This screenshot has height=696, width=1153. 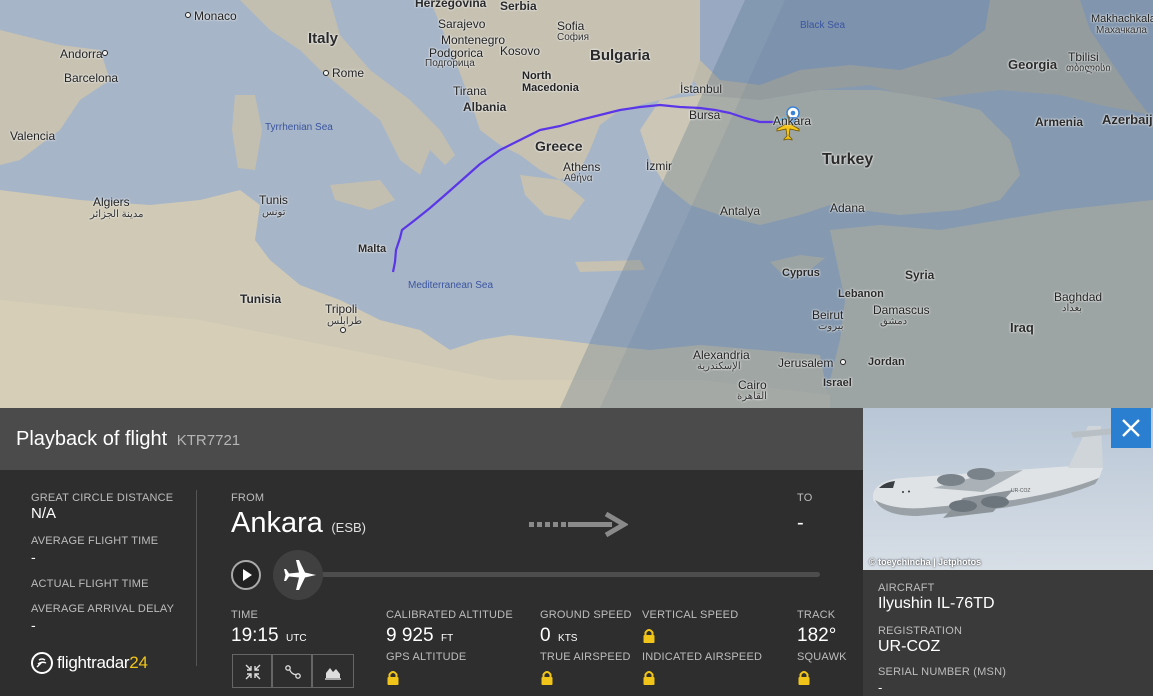 What do you see at coordinates (571, 26) in the screenshot?
I see `map-label-sofia: Sofia` at bounding box center [571, 26].